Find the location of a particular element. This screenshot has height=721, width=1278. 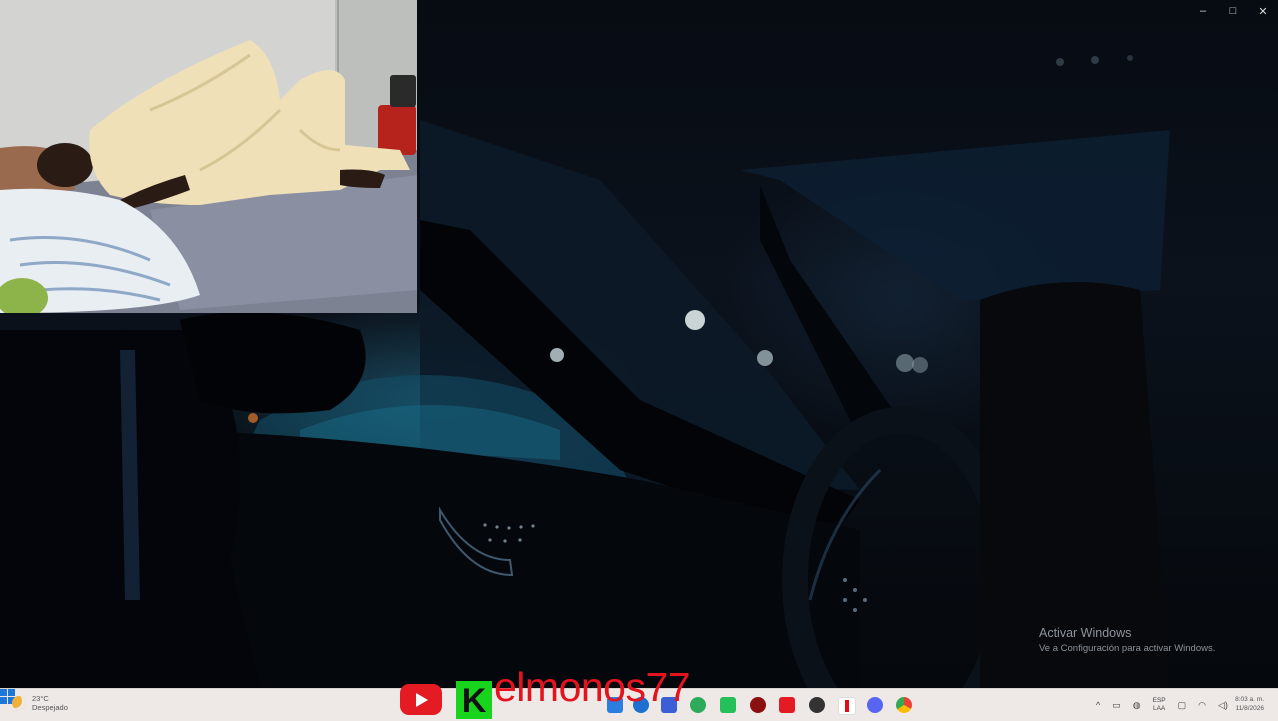

weather-temp: 23°C is located at coordinates (40, 698).